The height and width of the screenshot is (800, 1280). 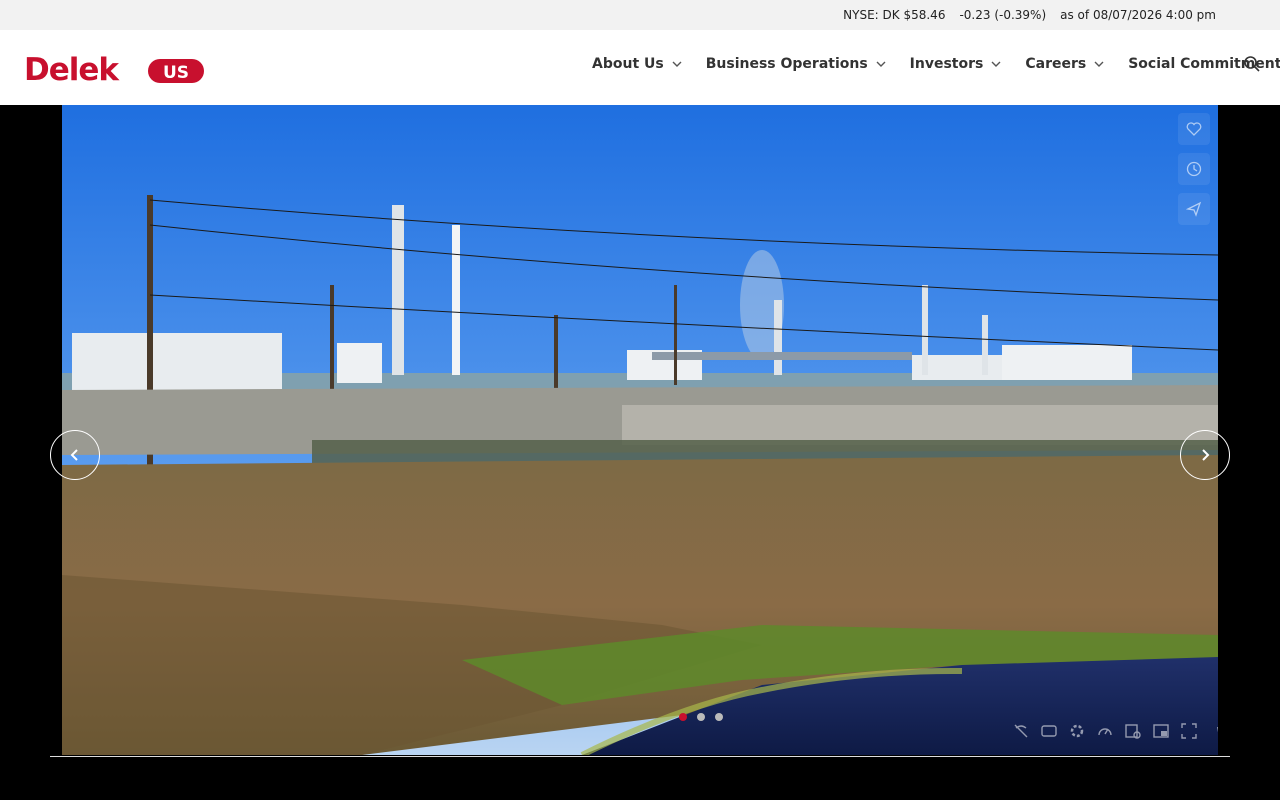 What do you see at coordinates (1161, 731) in the screenshot?
I see `pip-icon` at bounding box center [1161, 731].